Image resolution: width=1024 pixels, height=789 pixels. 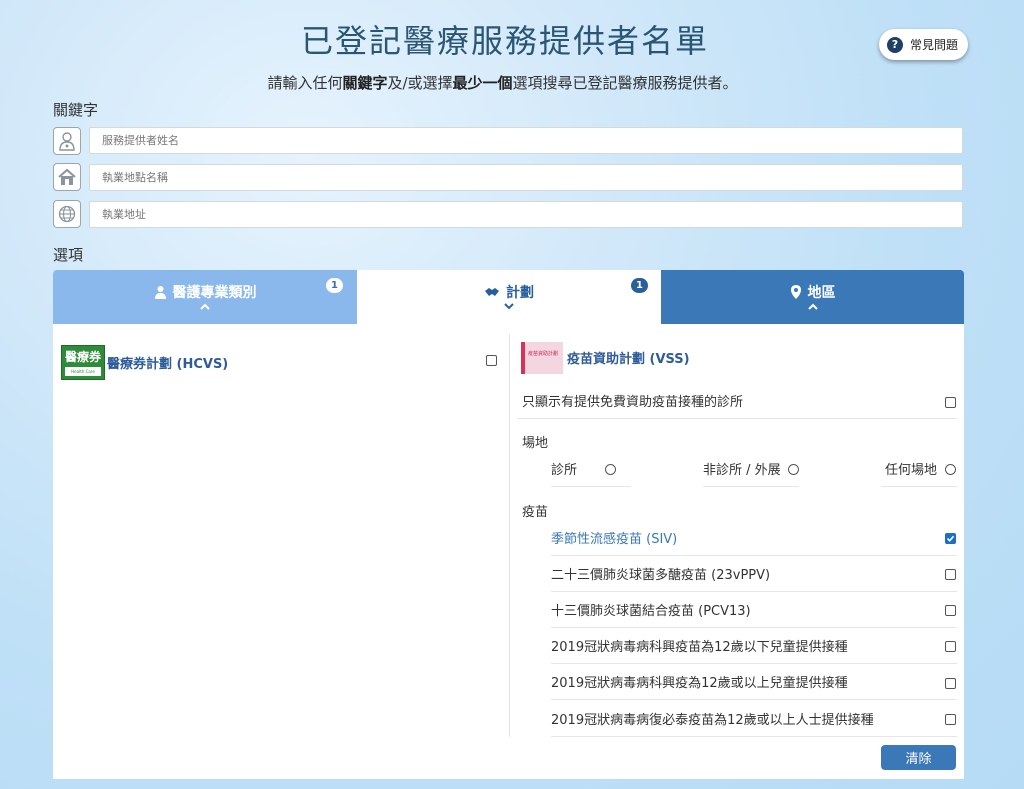 I want to click on tab-professions-count: 1, so click(x=334, y=285).